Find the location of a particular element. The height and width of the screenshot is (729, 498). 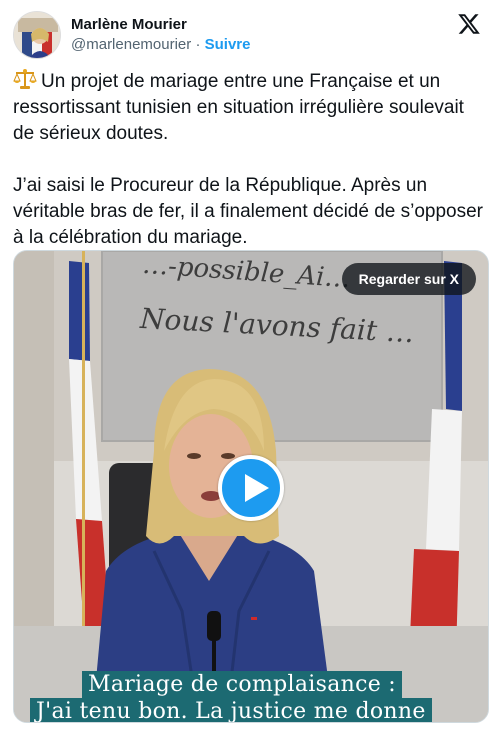

play-button is located at coordinates (251, 488).